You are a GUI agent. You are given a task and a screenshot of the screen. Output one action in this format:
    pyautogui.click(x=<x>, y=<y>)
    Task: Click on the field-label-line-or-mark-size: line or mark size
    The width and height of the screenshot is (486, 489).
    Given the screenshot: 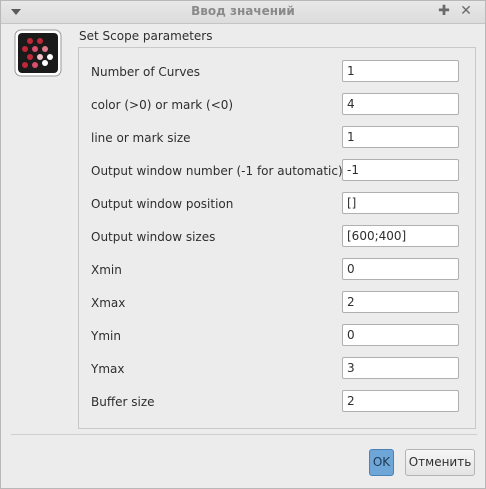 What is the action you would take?
    pyautogui.click(x=141, y=138)
    